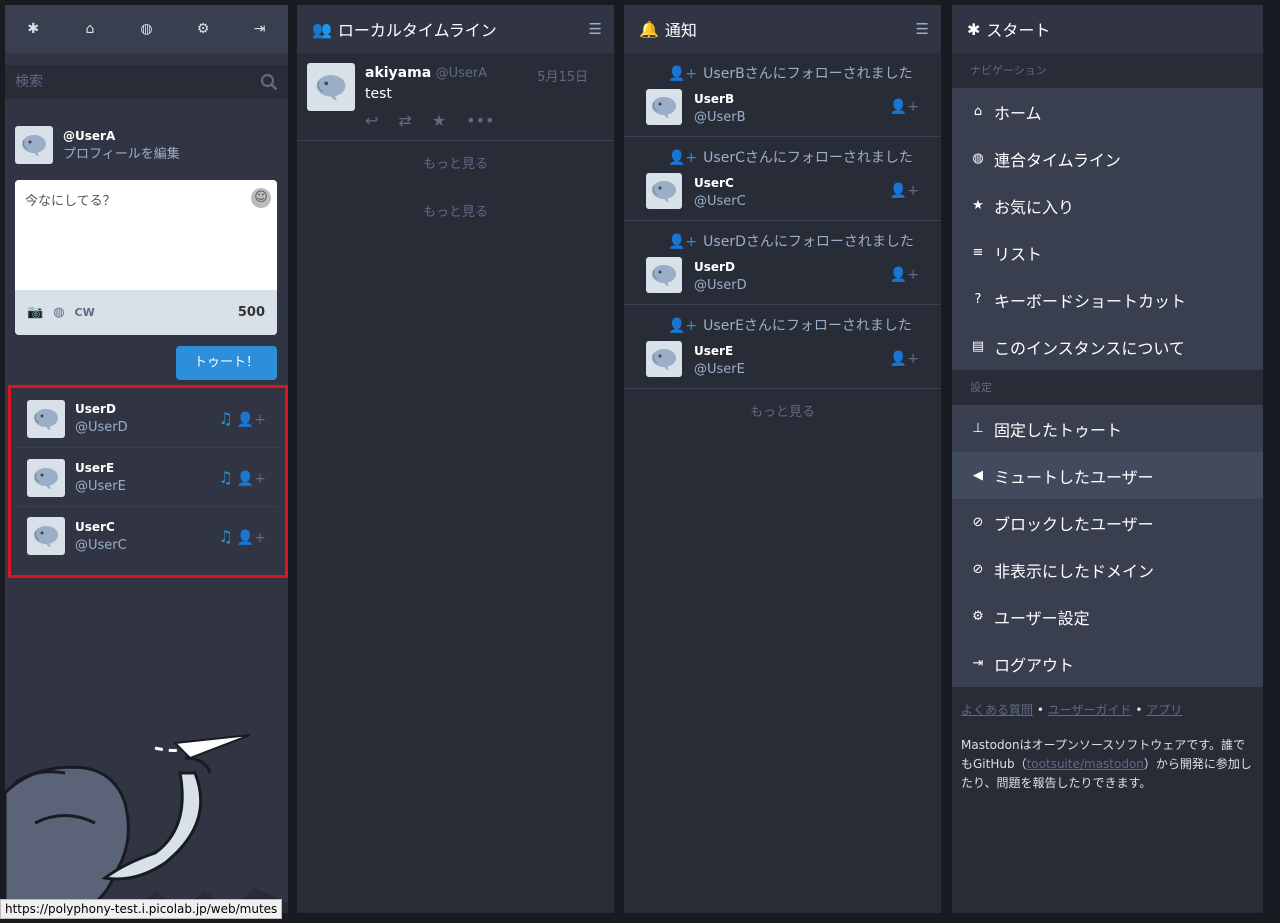 The height and width of the screenshot is (923, 1280). Describe the element at coordinates (1107, 158) in the screenshot. I see `nav-federated-timeline: ◍ 連合タイムライン` at that location.